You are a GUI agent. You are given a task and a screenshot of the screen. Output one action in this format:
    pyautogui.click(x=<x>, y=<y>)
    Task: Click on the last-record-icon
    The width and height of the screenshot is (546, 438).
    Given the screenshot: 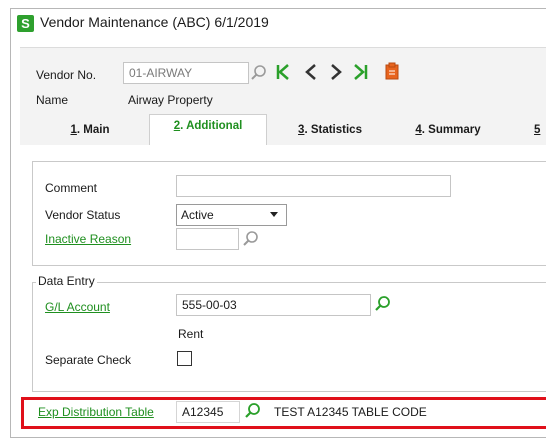 What is the action you would take?
    pyautogui.click(x=361, y=72)
    